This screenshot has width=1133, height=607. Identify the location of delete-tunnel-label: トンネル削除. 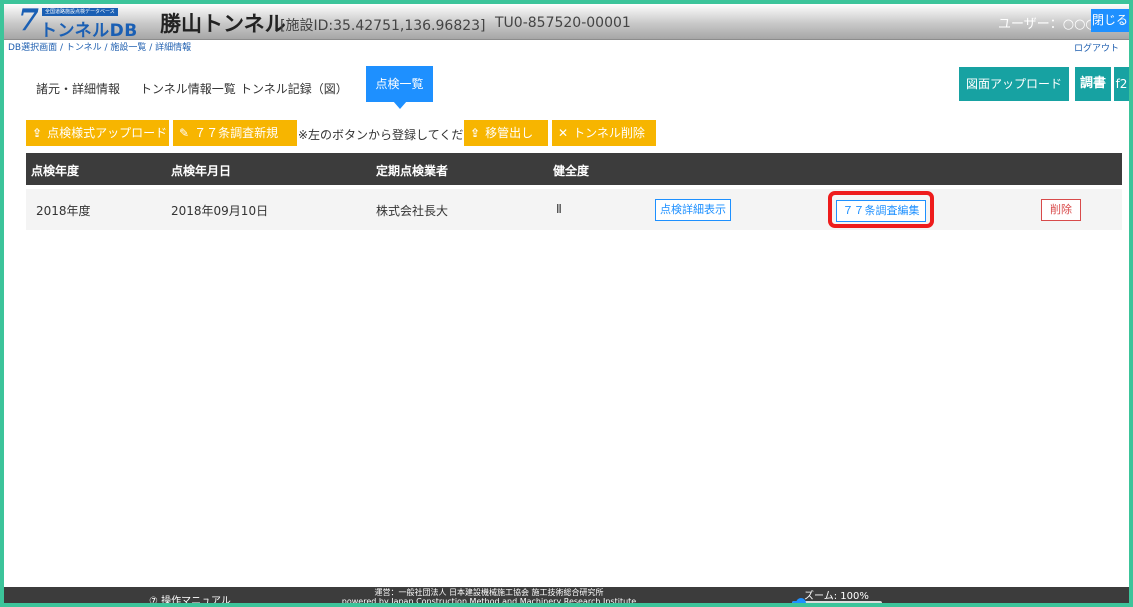
(609, 133).